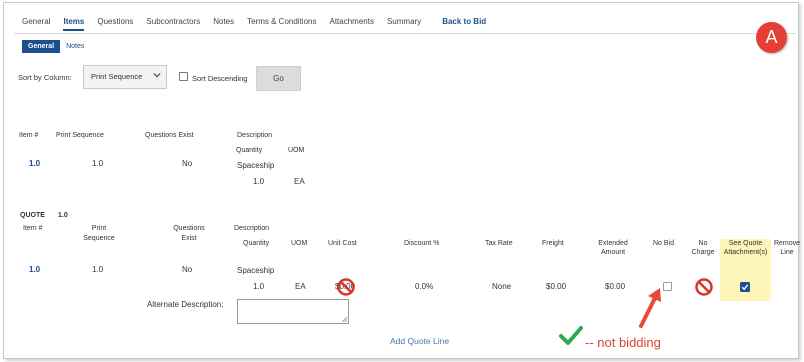 This screenshot has width=804, height=362. What do you see at coordinates (63, 215) in the screenshot?
I see `quote-number: 1.0` at bounding box center [63, 215].